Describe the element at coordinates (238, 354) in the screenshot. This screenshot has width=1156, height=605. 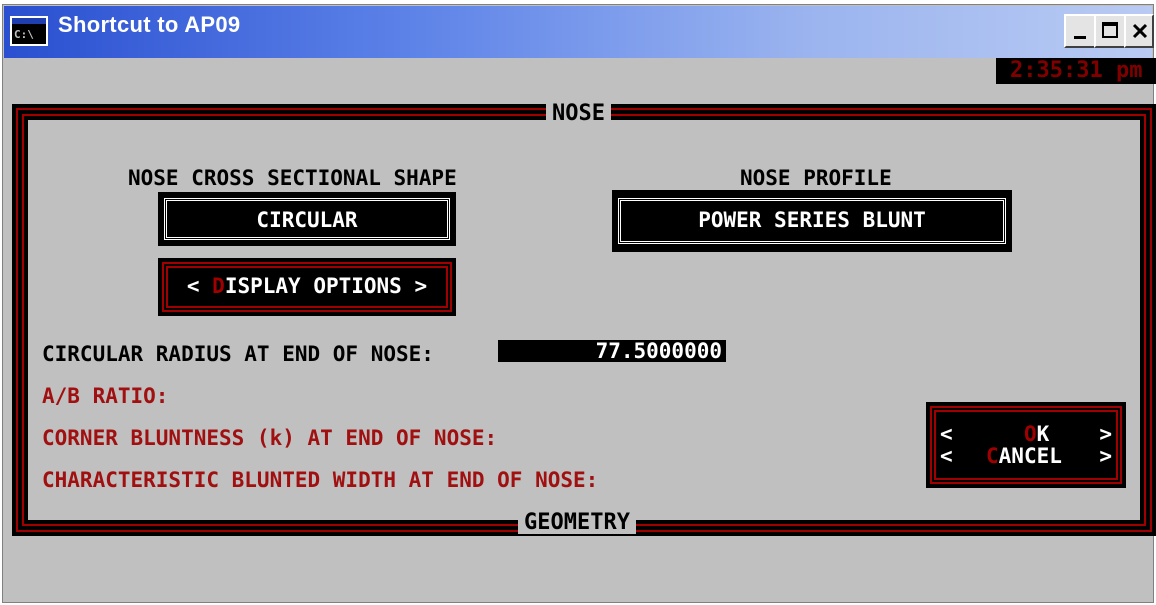
I see `radius-label: CIRCULAR RADIUS AT END OF NOSE:` at that location.